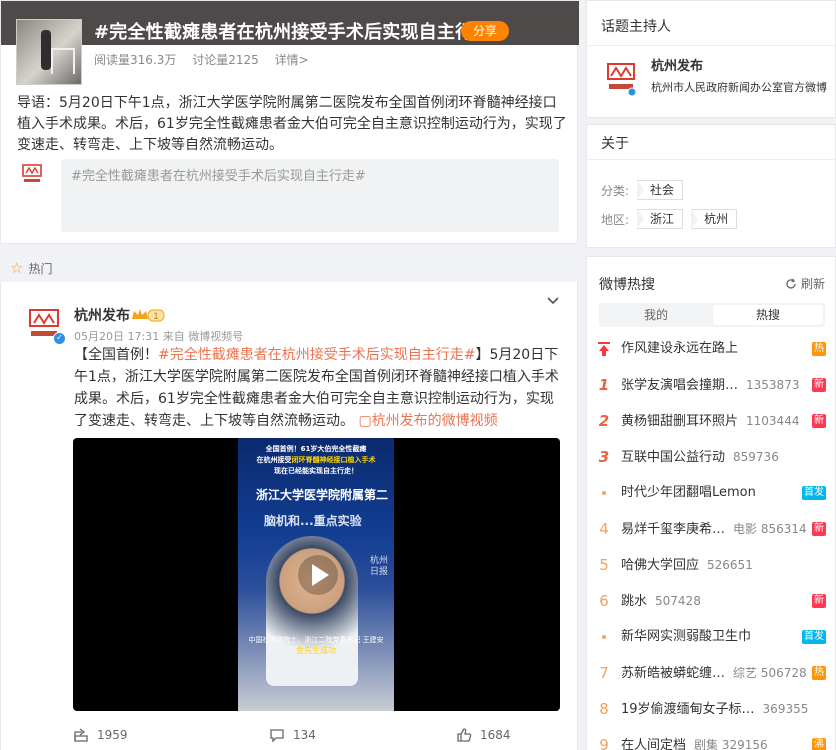 Image resolution: width=836 pixels, height=750 pixels. Describe the element at coordinates (615, 190) in the screenshot. I see `category-label: 分类:` at that location.